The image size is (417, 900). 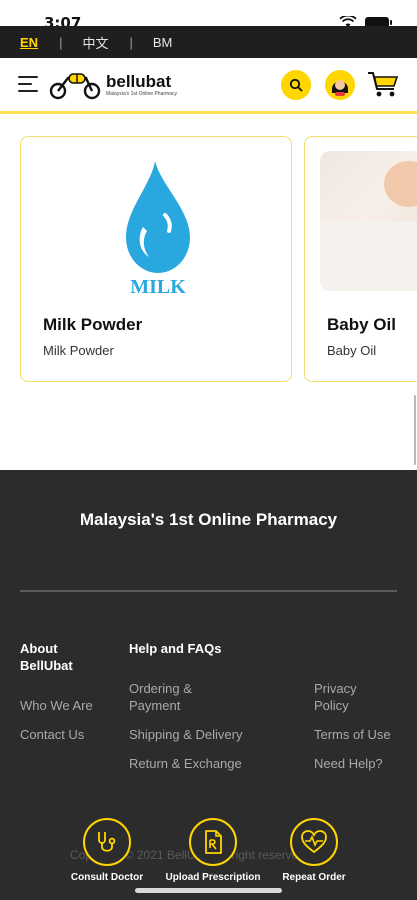 I want to click on language-bar: EN | 中文 | BM, so click(x=208, y=42).